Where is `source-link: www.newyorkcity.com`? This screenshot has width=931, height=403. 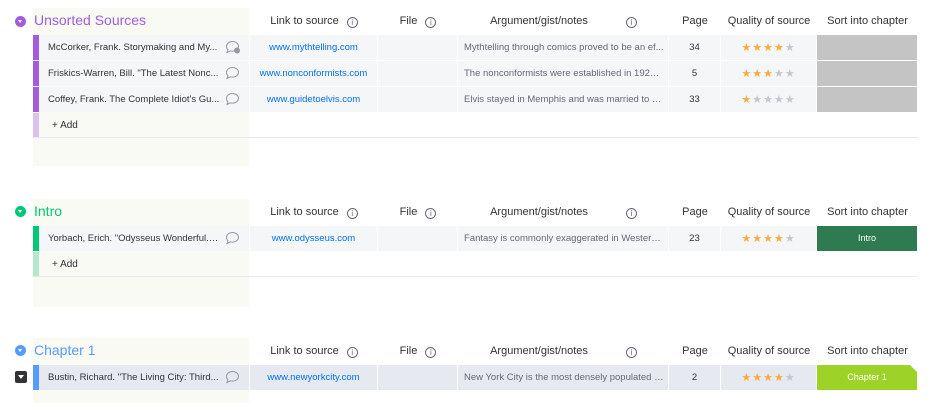 source-link: www.newyorkcity.com is located at coordinates (314, 377).